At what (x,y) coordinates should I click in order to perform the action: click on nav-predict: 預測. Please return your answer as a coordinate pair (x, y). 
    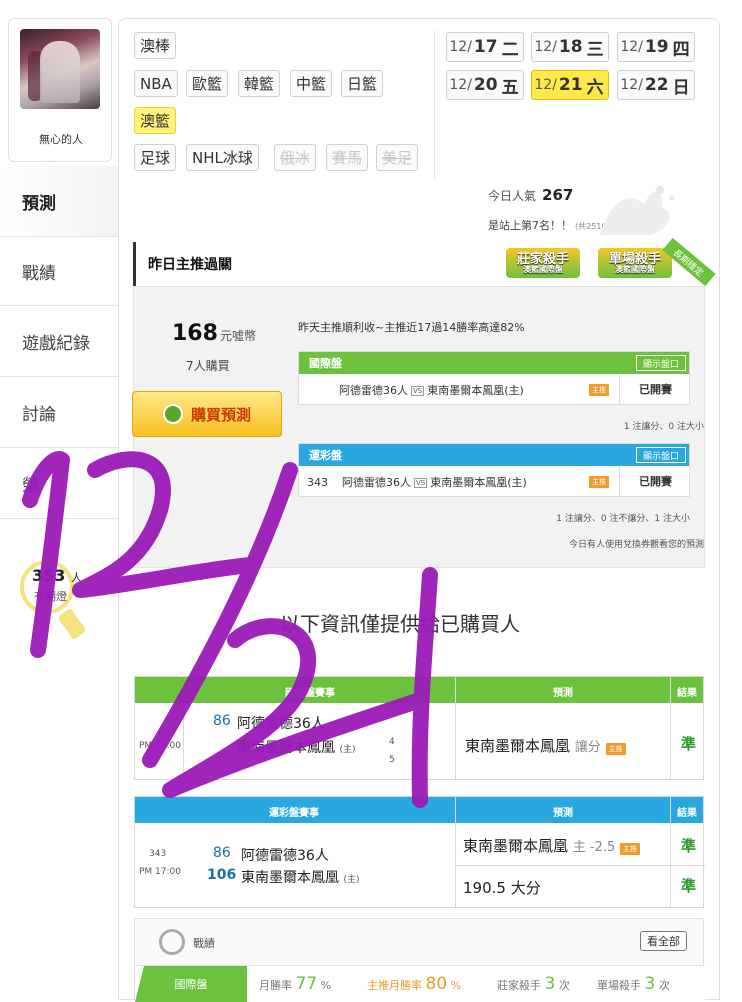
    Looking at the image, I should click on (59, 201).